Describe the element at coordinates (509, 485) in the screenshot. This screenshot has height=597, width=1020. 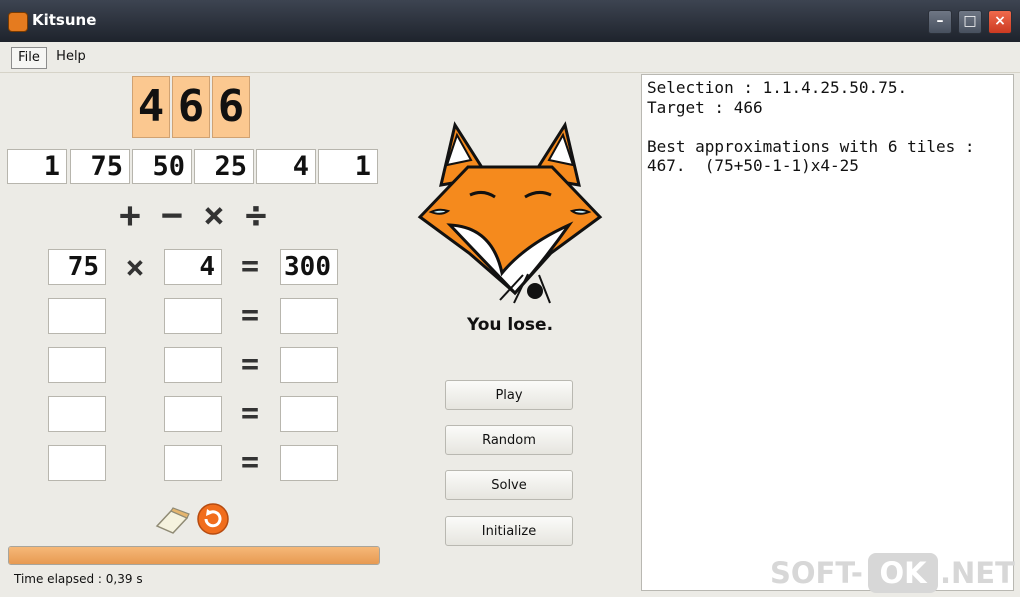
I see `solve-button: Solve` at that location.